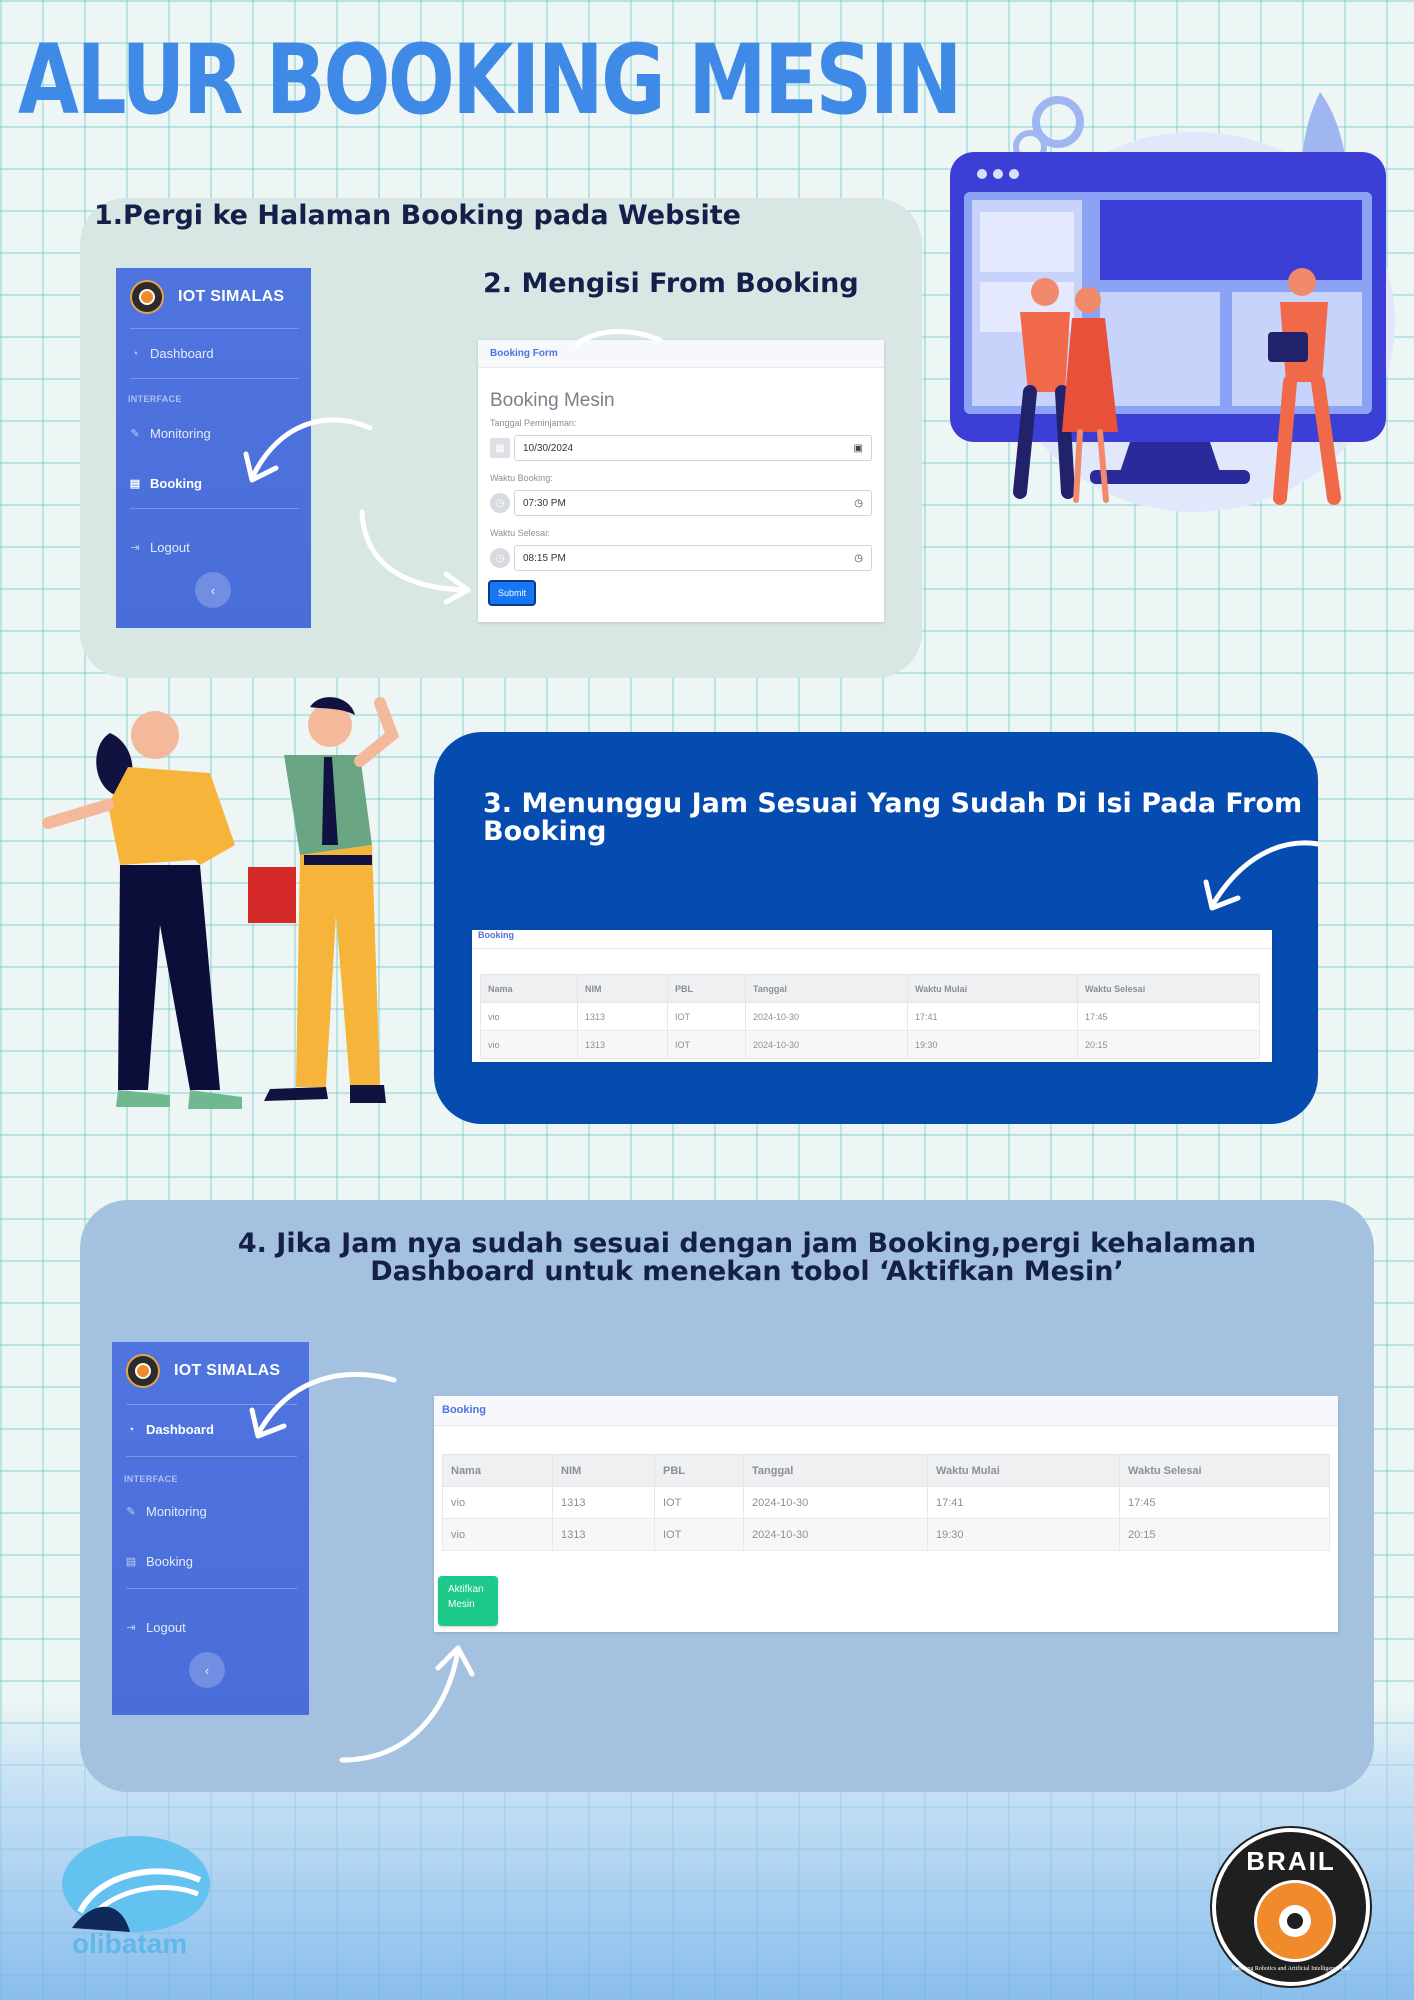  Describe the element at coordinates (500, 558) in the screenshot. I see `clock-icon: ◷` at that location.